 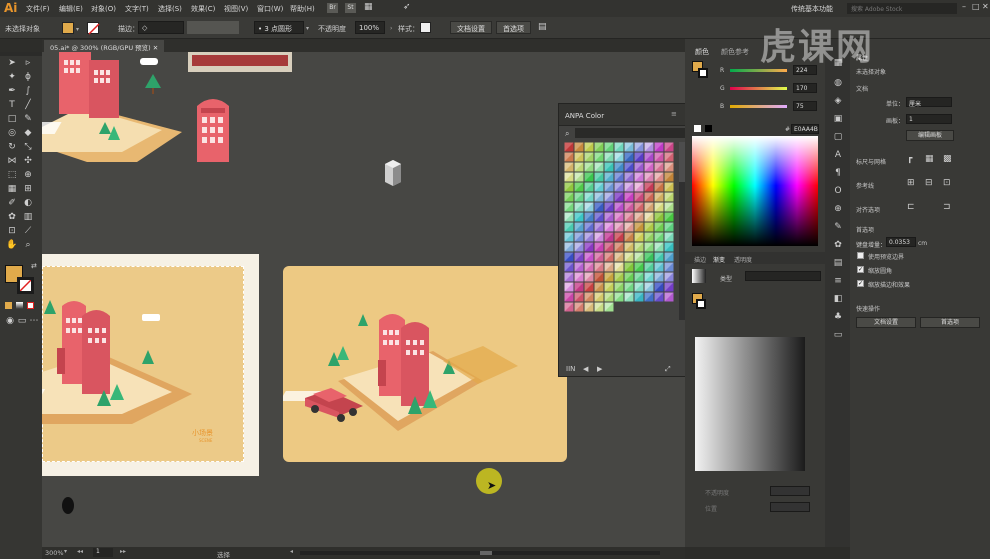 What do you see at coordinates (719, 259) in the screenshot?
I see `tab-gradient: 渐变` at bounding box center [719, 259].